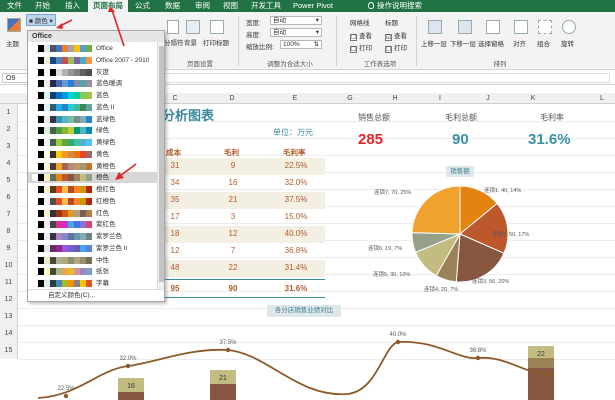 The height and width of the screenshot is (400, 615). What do you see at coordinates (118, 28) in the screenshot?
I see `arrow-to-tab` at bounding box center [118, 28].